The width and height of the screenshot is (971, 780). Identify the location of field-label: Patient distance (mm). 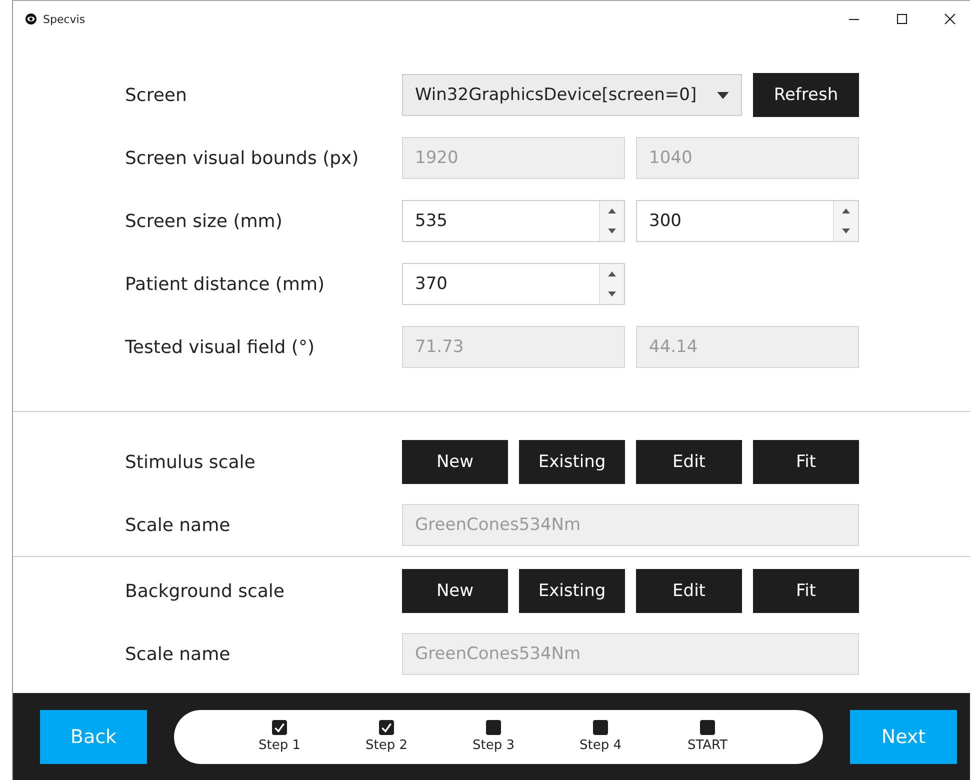
(225, 284).